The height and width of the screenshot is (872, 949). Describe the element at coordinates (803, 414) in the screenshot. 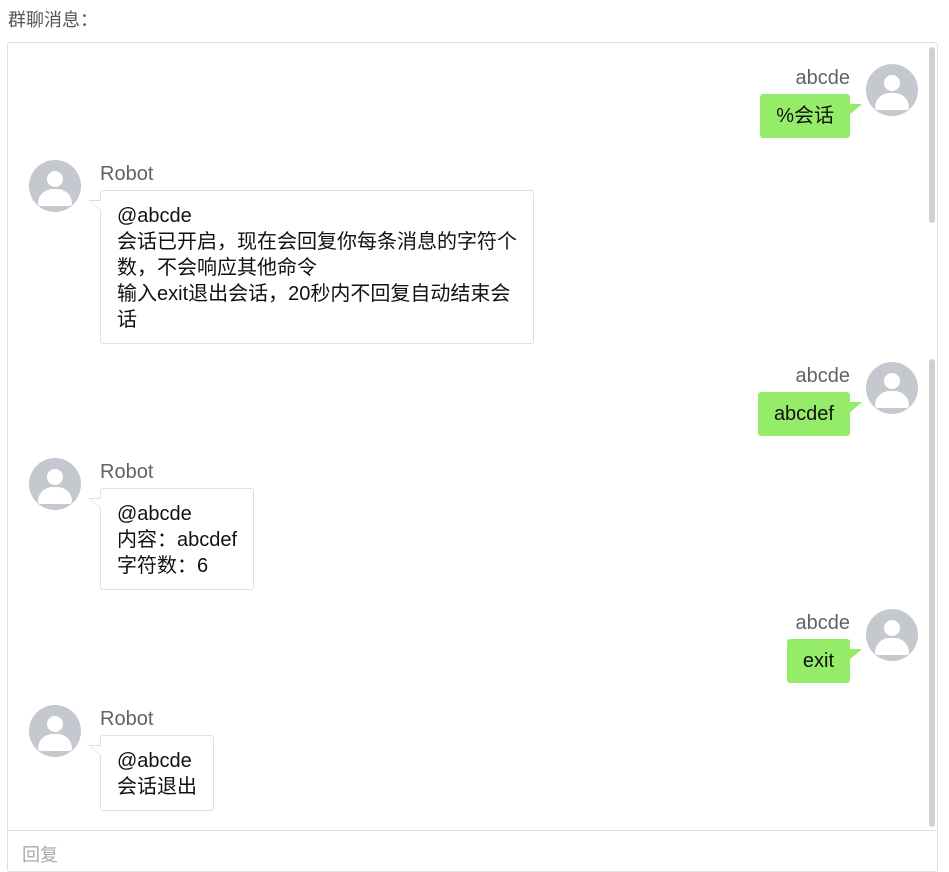

I see `message-text: abcdef` at that location.